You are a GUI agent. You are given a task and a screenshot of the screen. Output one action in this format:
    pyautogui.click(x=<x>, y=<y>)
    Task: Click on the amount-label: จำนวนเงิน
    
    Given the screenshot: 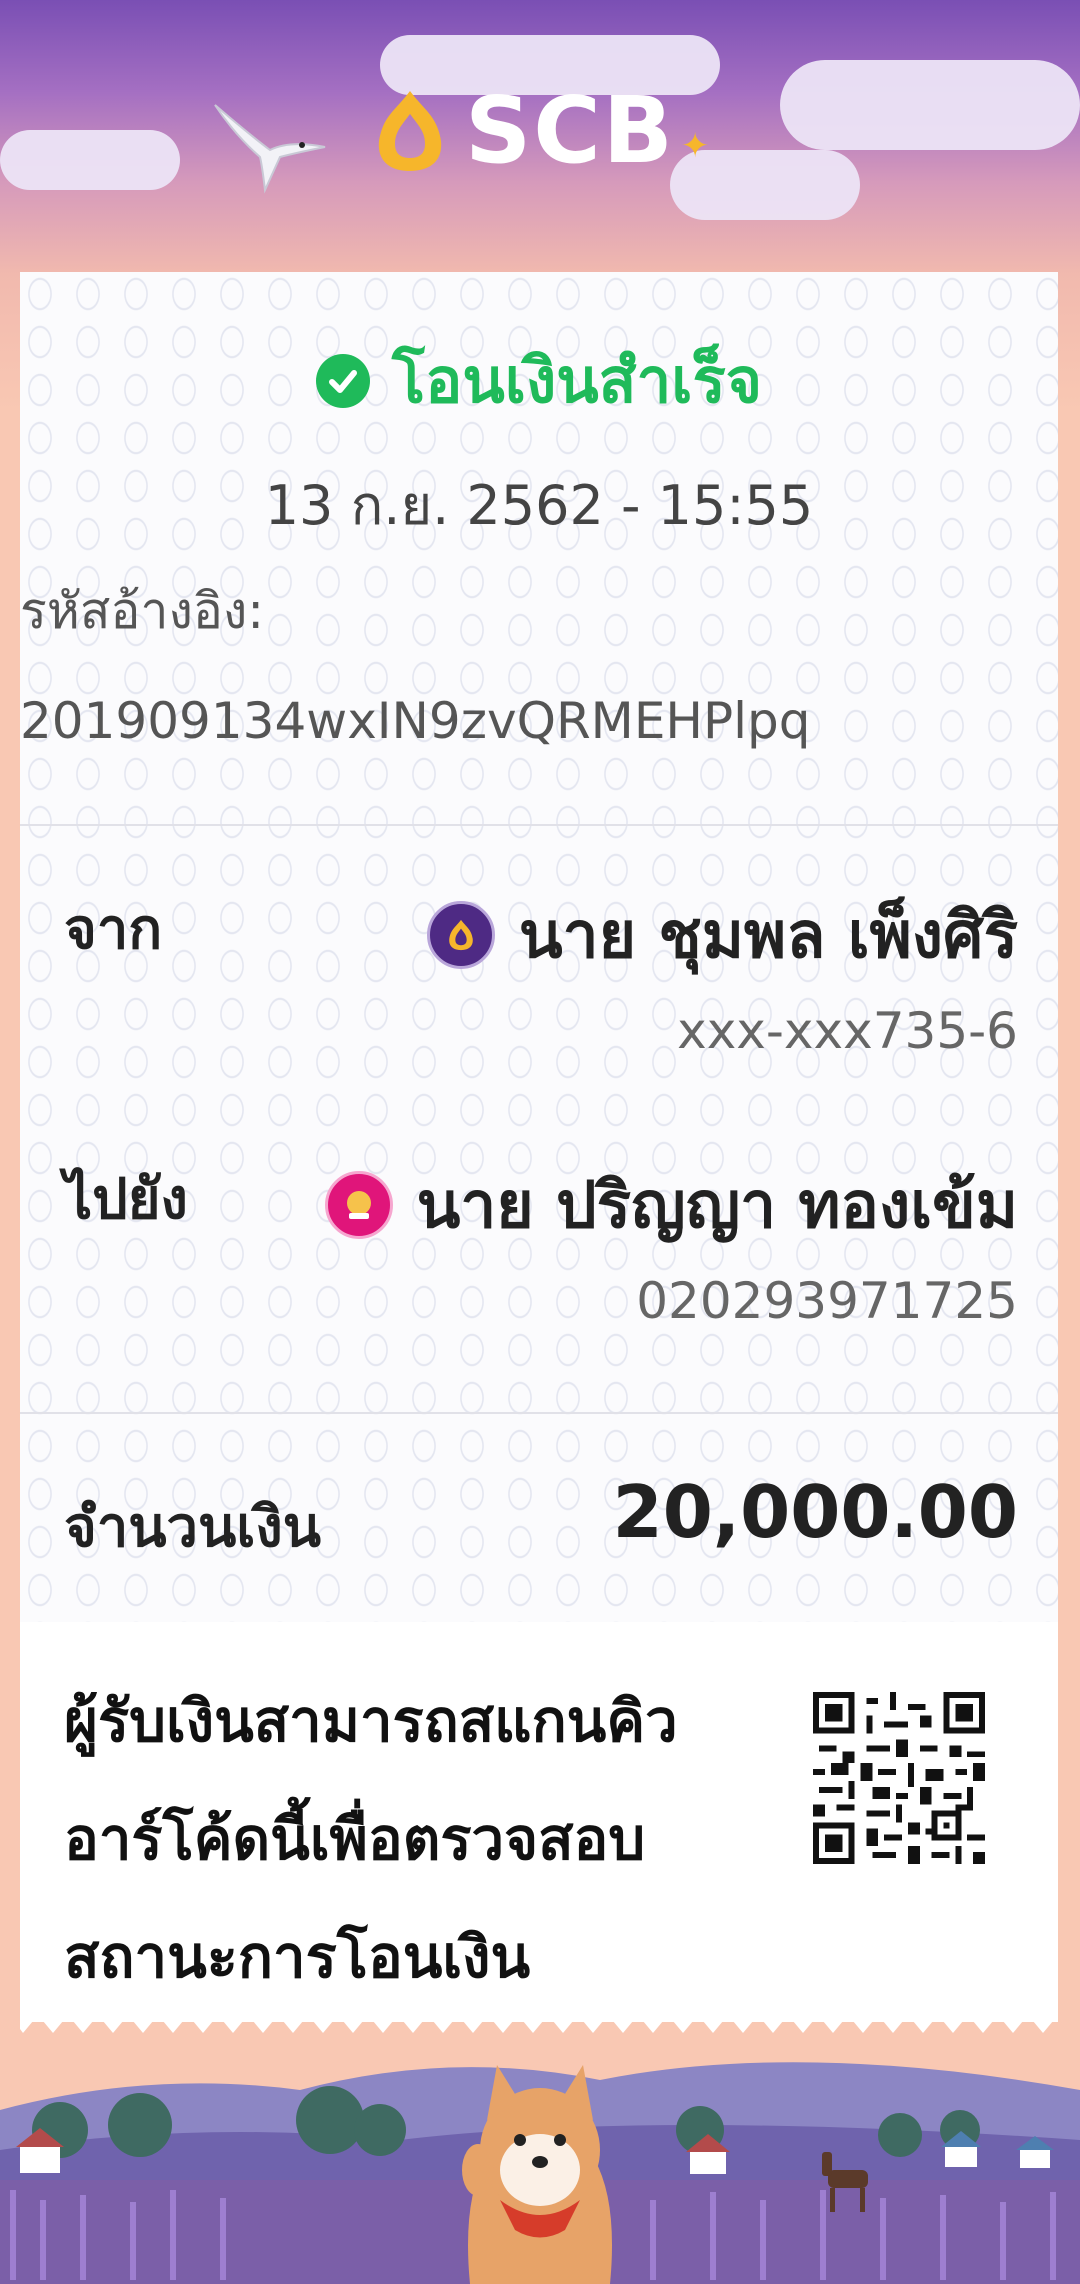 What is the action you would take?
    pyautogui.click(x=193, y=1527)
    